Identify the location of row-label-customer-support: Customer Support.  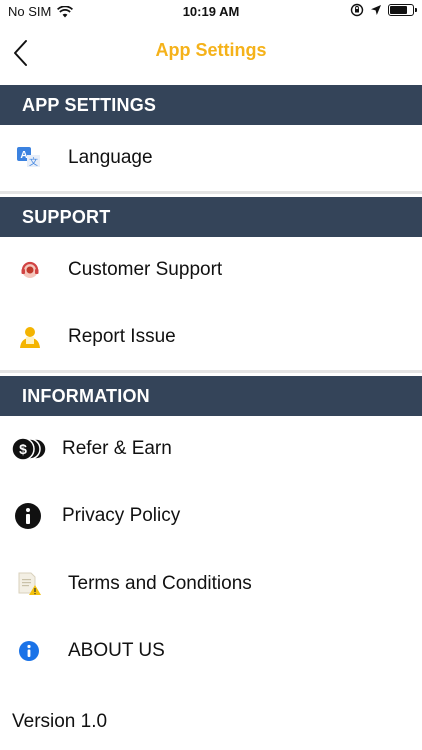
(145, 269).